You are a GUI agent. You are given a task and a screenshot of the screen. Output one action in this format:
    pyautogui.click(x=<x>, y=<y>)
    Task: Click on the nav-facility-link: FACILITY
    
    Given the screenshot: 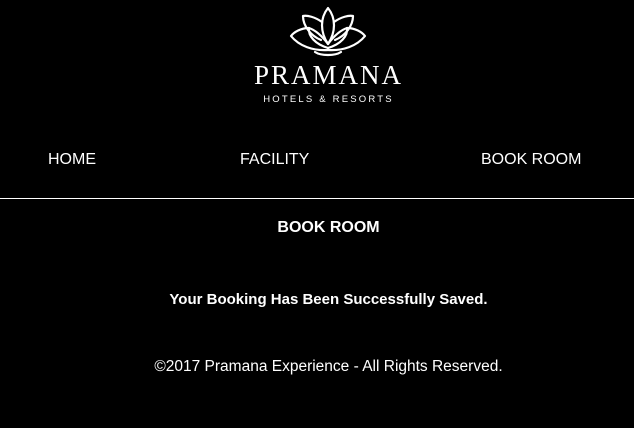 What is the action you would take?
    pyautogui.click(x=274, y=160)
    